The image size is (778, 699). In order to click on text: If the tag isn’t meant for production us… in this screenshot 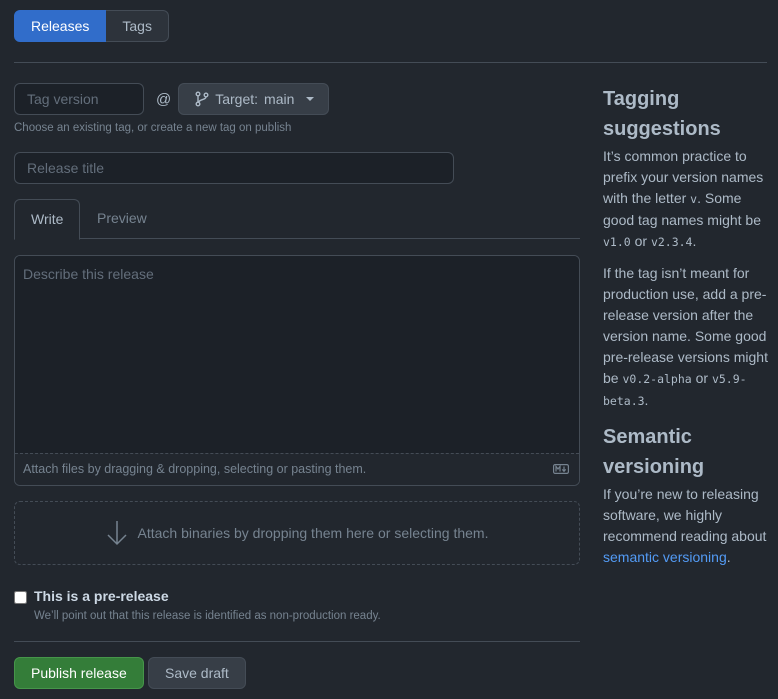, I will do `click(685, 325)`.